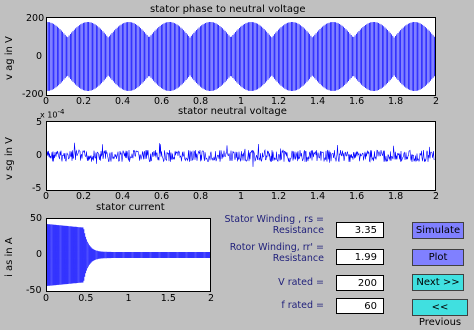  What do you see at coordinates (438, 230) in the screenshot?
I see `simulate-button: Simulate` at bounding box center [438, 230].